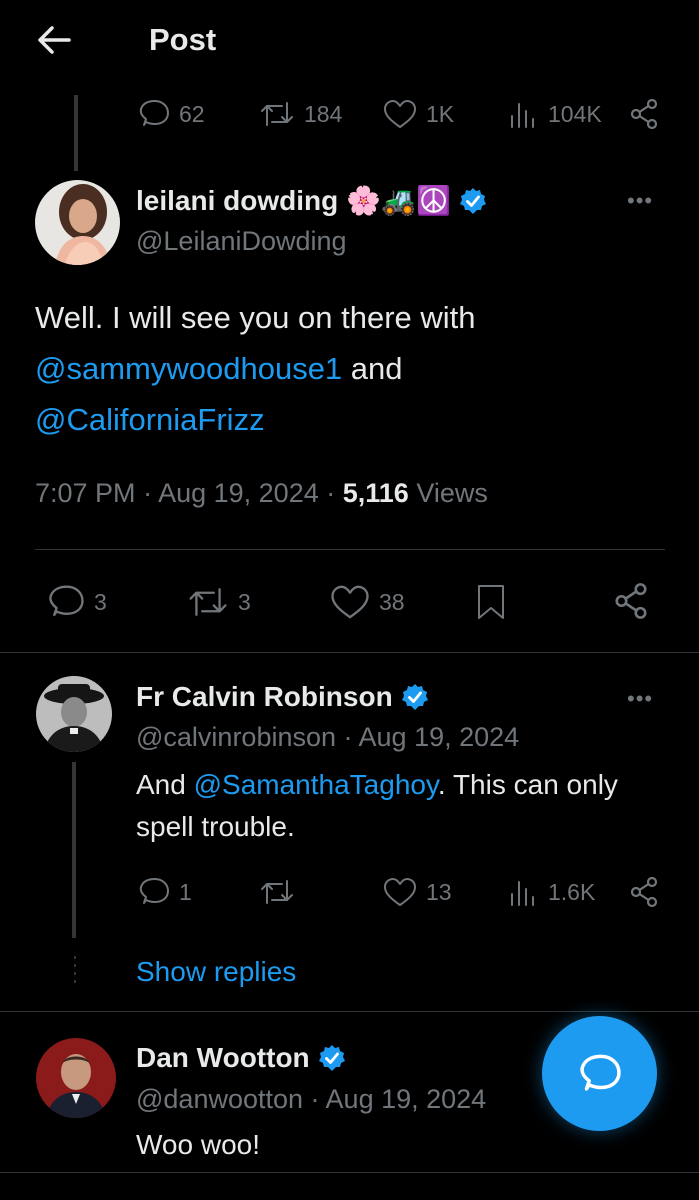 This screenshot has height=1200, width=699. I want to click on compose-reply-button, so click(599, 1073).